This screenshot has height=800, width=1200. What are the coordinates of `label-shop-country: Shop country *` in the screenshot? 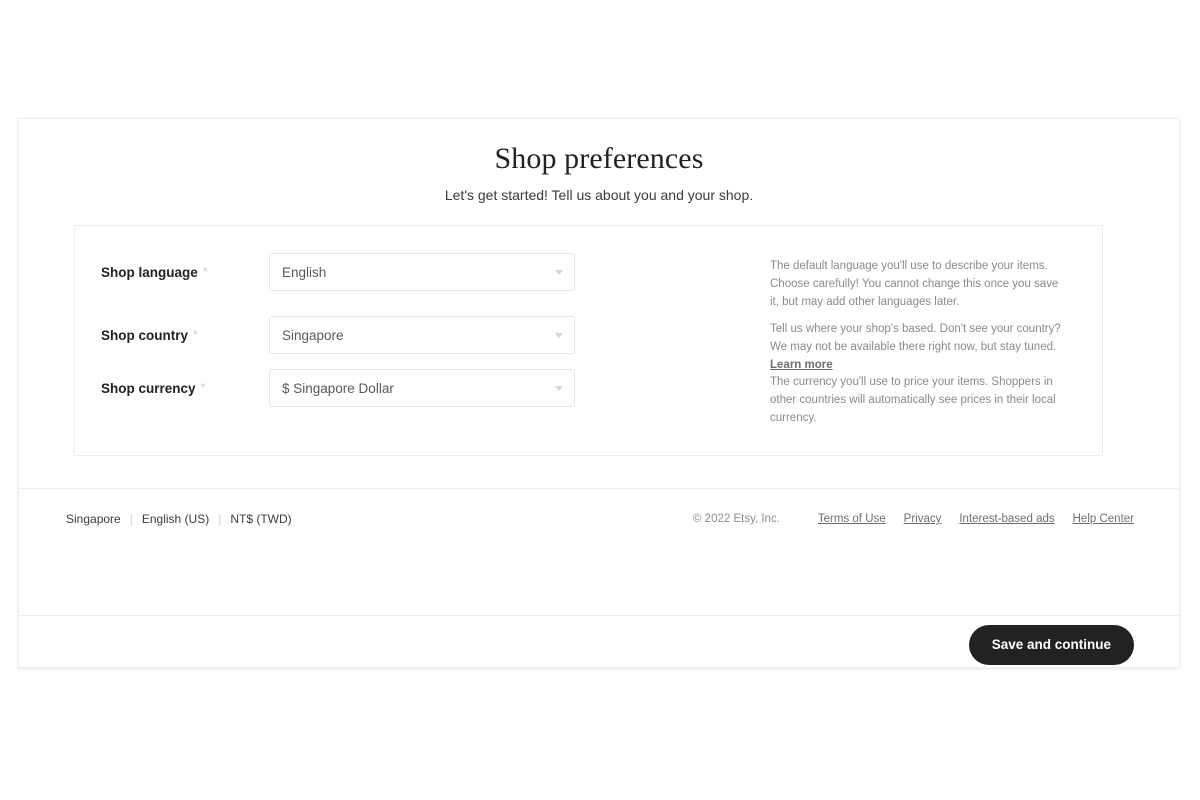 It's located at (149, 335).